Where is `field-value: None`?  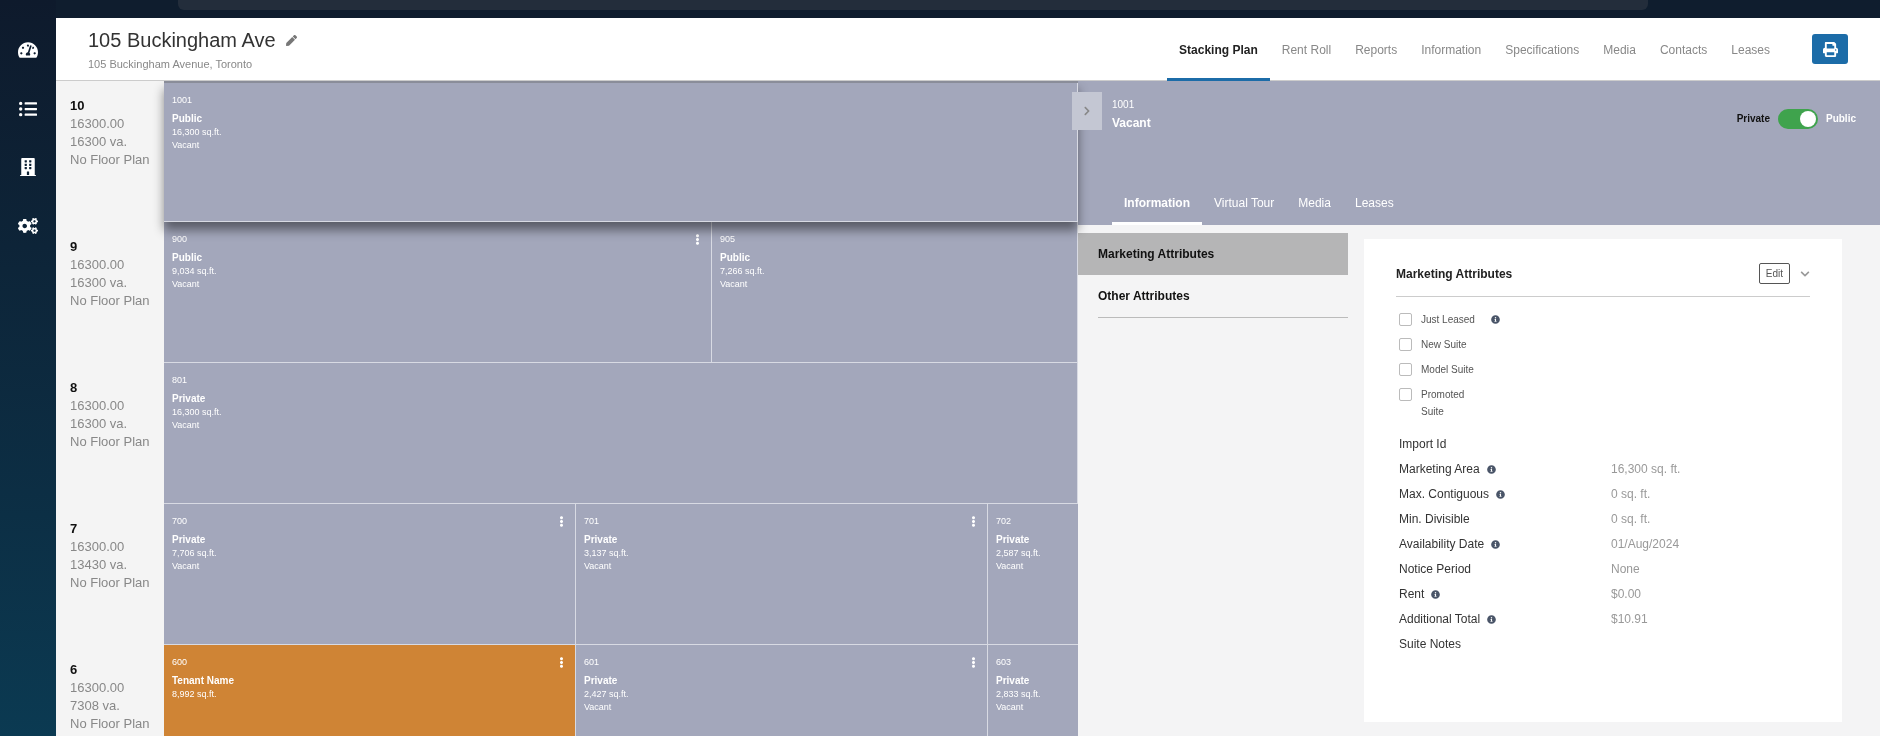 field-value: None is located at coordinates (1626, 569).